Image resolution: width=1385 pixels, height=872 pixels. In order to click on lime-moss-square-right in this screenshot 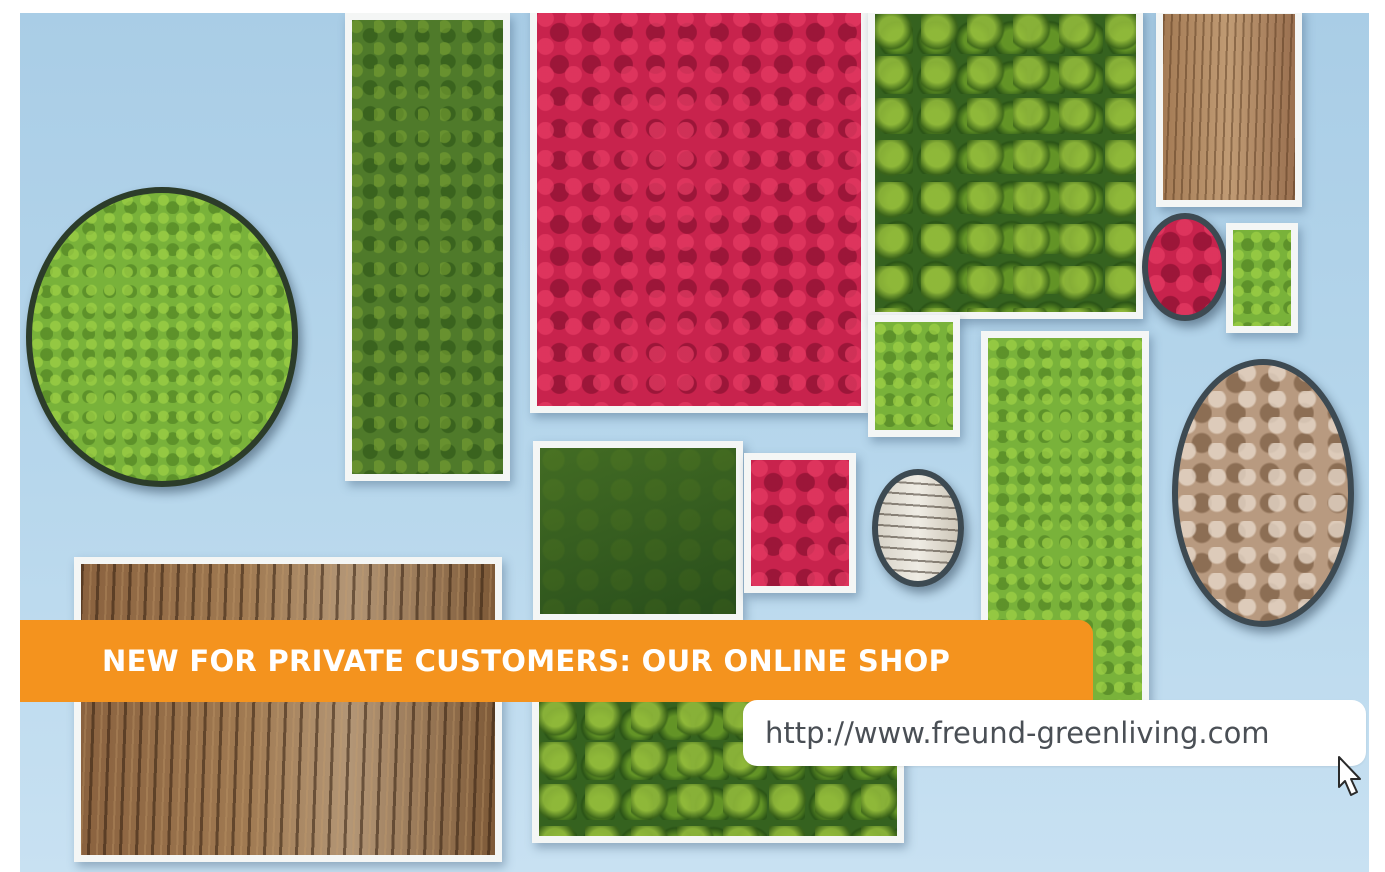, I will do `click(1262, 278)`.